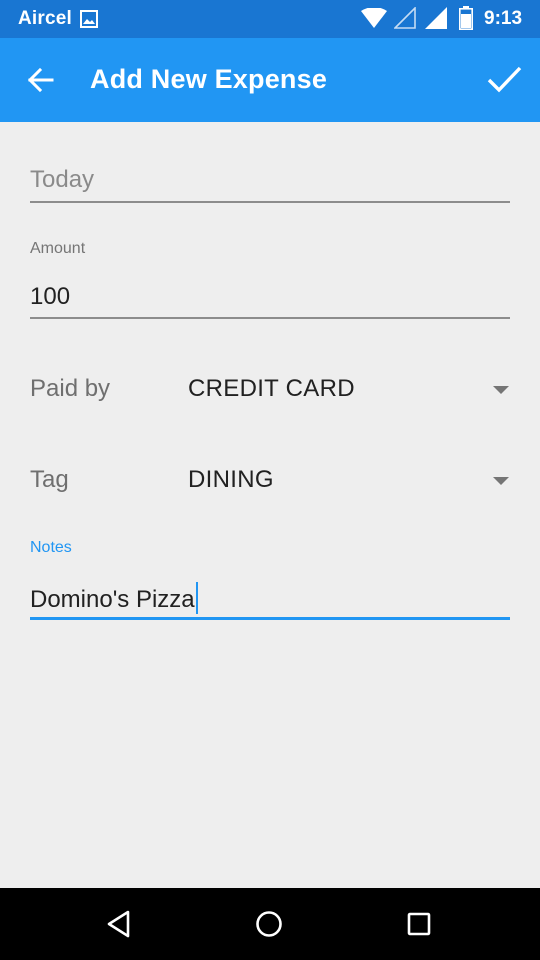  Describe the element at coordinates (45, 18) in the screenshot. I see `carrier-name: Aircel` at that location.